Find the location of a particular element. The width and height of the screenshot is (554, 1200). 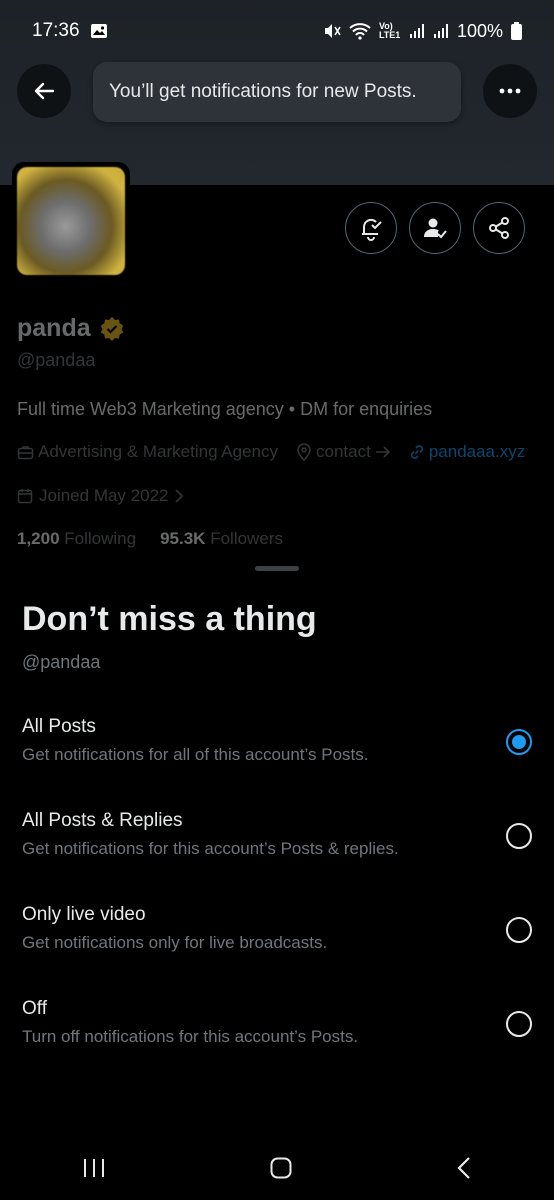

home-button is located at coordinates (281, 1170).